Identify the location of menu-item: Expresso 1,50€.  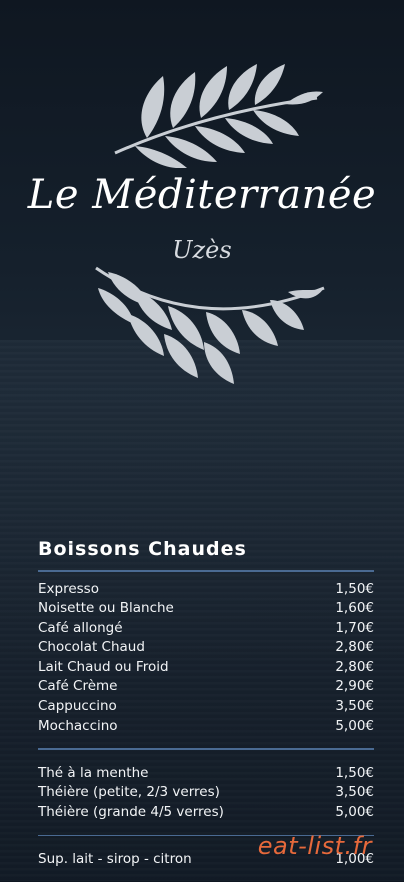
(206, 590).